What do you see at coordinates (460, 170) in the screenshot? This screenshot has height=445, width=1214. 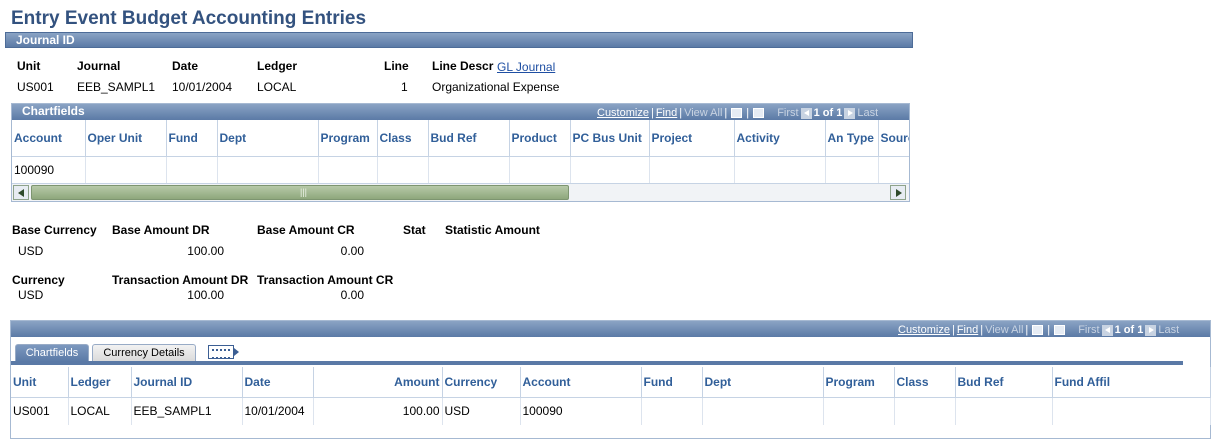 I see `table-row: 100090` at bounding box center [460, 170].